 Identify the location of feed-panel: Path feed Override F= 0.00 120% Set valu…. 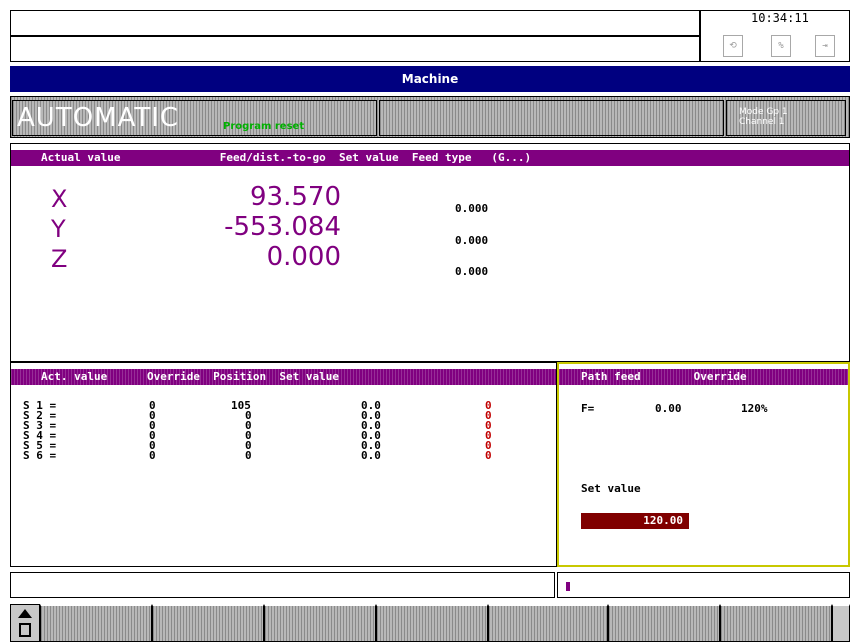
(703, 464).